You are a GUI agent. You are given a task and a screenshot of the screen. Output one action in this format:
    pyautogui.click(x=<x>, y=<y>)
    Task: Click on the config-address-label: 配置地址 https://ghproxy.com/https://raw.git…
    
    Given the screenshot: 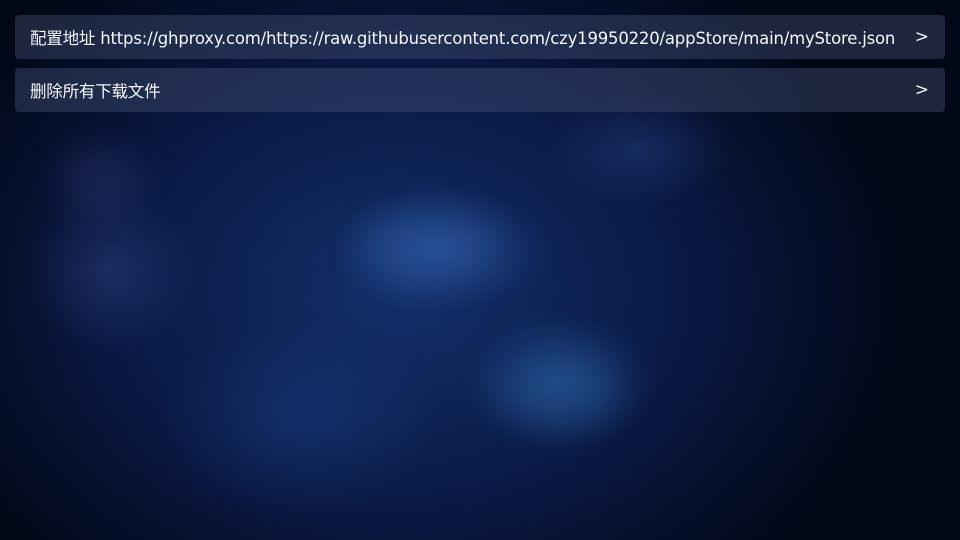 What is the action you would take?
    pyautogui.click(x=463, y=38)
    